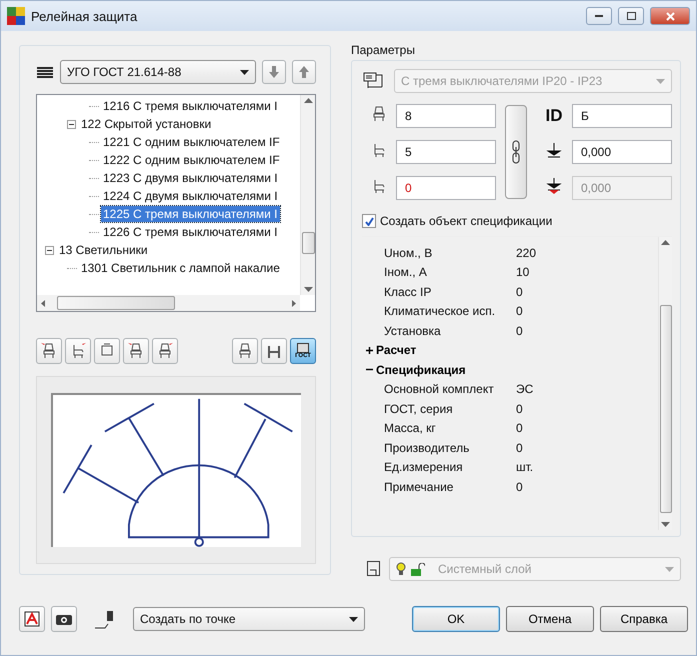 The image size is (697, 656). Describe the element at coordinates (294, 303) in the screenshot. I see `scroll-right-icon` at that location.